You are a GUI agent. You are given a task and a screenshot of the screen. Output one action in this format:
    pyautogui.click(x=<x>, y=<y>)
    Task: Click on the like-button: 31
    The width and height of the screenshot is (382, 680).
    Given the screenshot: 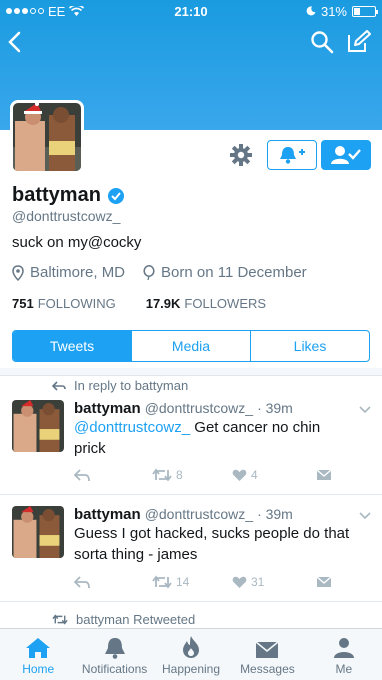 What is the action you would take?
    pyautogui.click(x=274, y=582)
    